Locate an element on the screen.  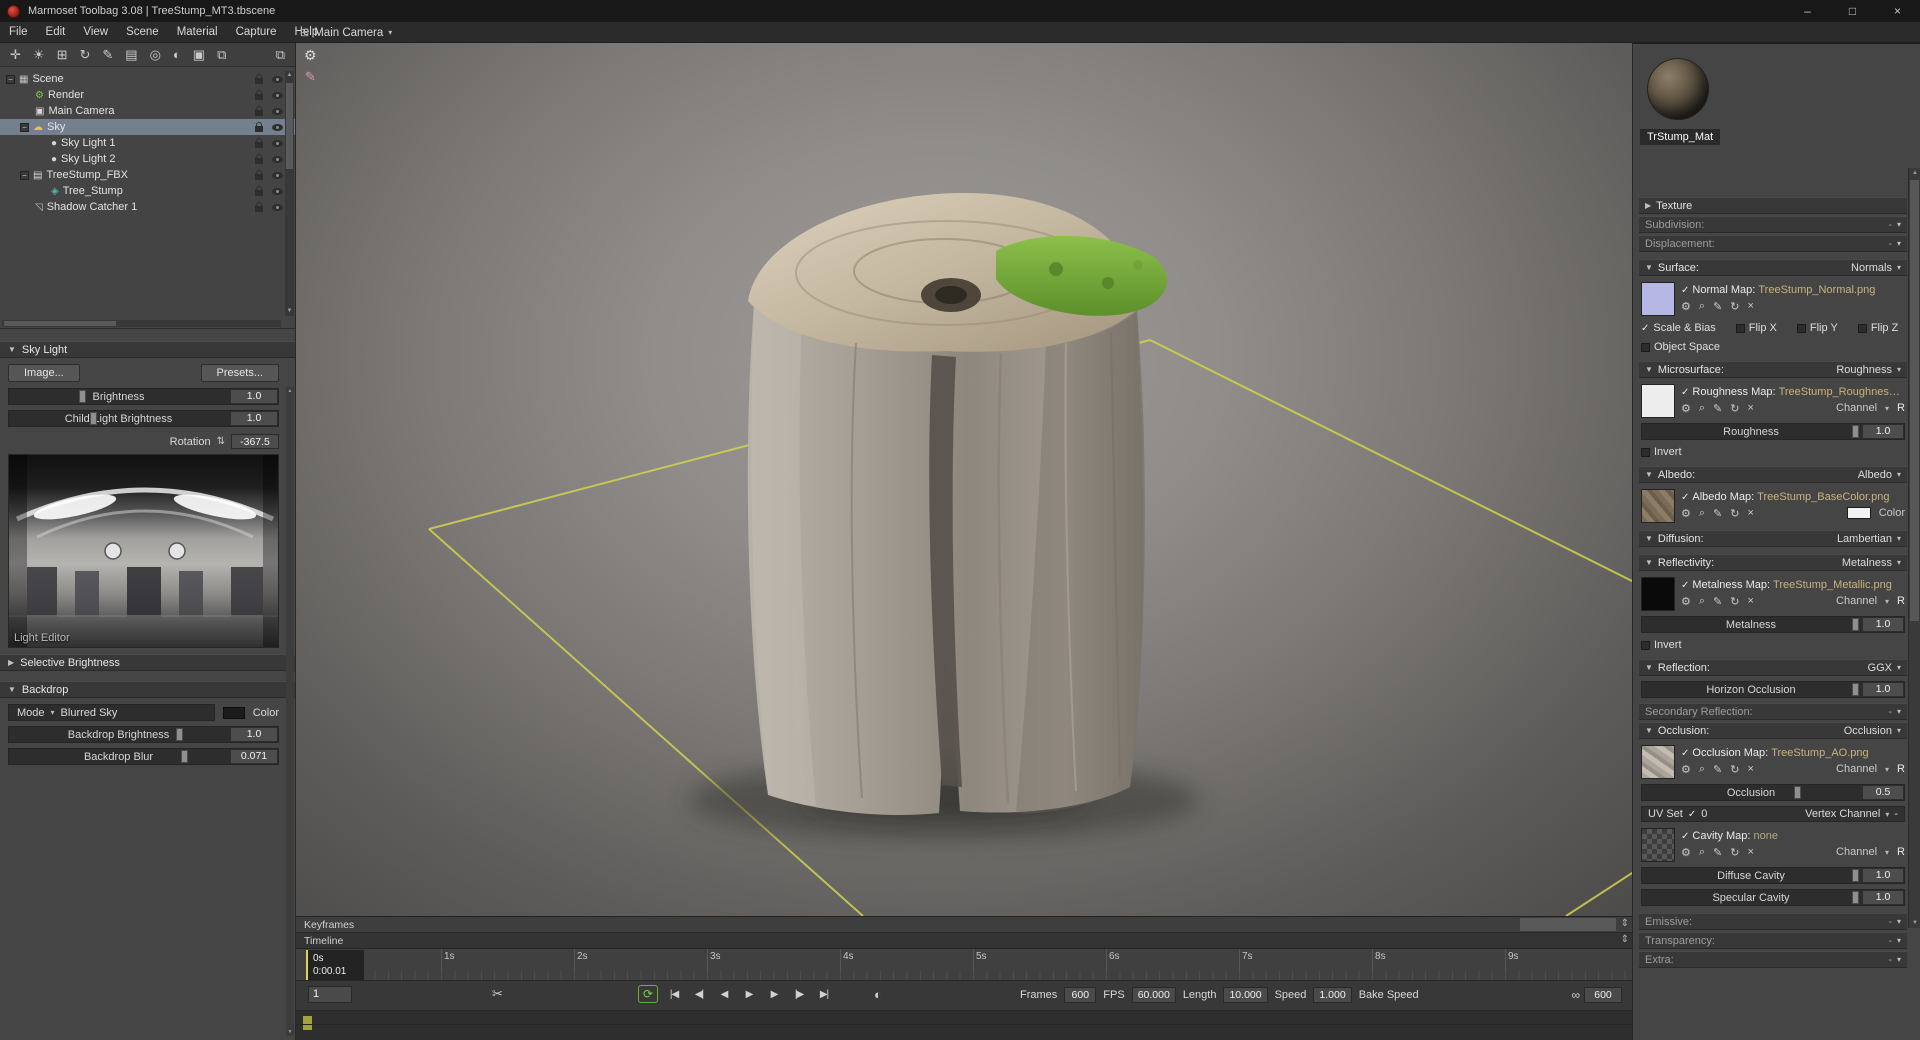
backdrop-color-swatch is located at coordinates (233, 712).